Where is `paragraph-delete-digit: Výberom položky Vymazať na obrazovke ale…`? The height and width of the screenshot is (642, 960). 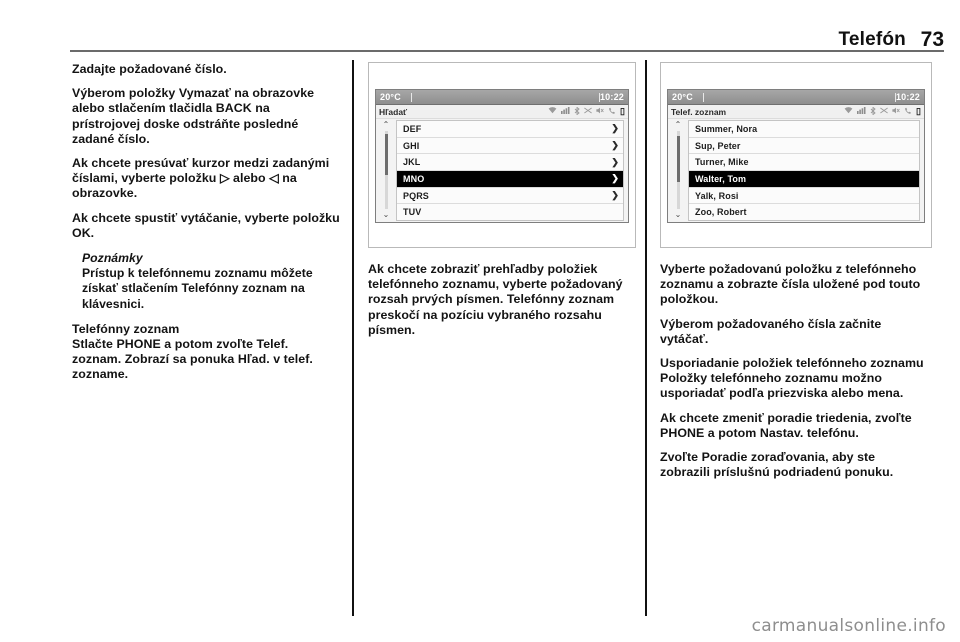
paragraph-delete-digit: Výberom položky Vymazať na obrazovke ale… is located at coordinates (193, 116).